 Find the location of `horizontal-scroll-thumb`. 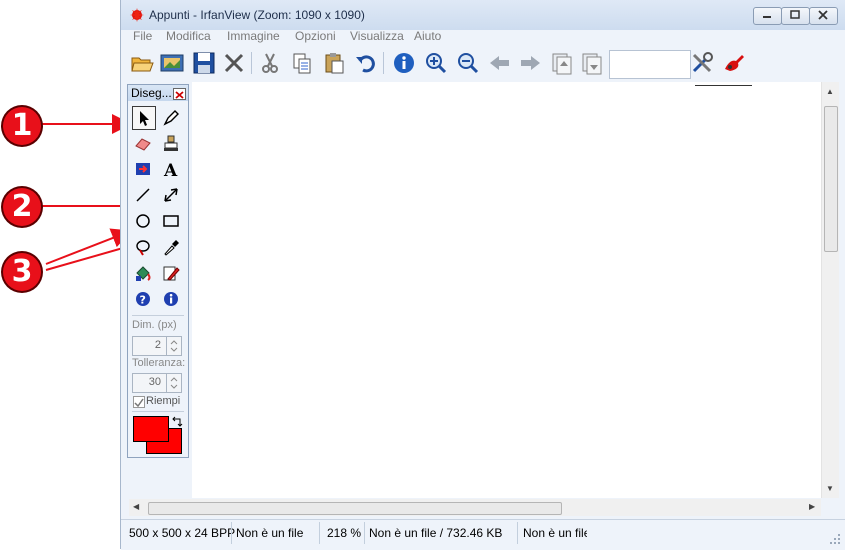

horizontal-scroll-thumb is located at coordinates (355, 508).